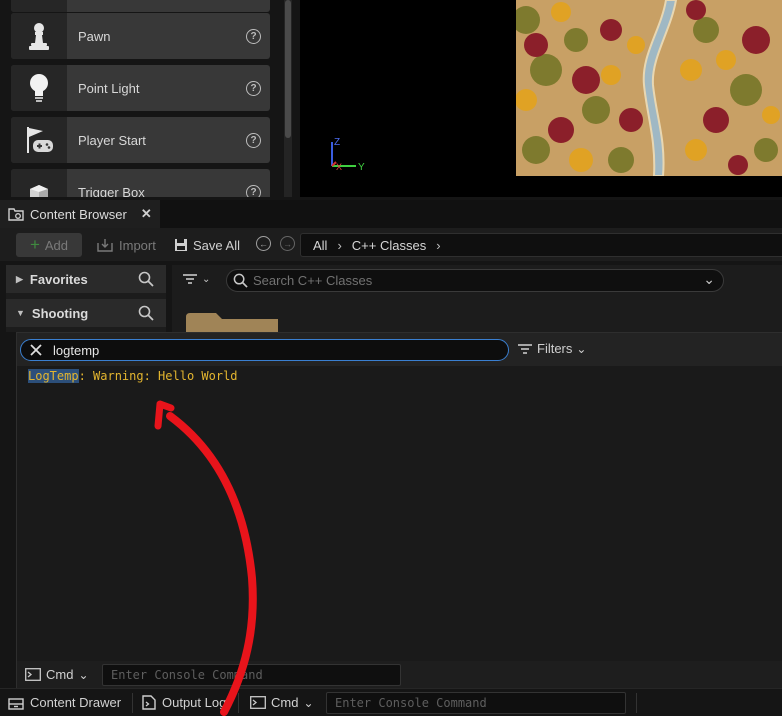 Image resolution: width=782 pixels, height=716 pixels. Describe the element at coordinates (36, 350) in the screenshot. I see `clear-icon` at that location.